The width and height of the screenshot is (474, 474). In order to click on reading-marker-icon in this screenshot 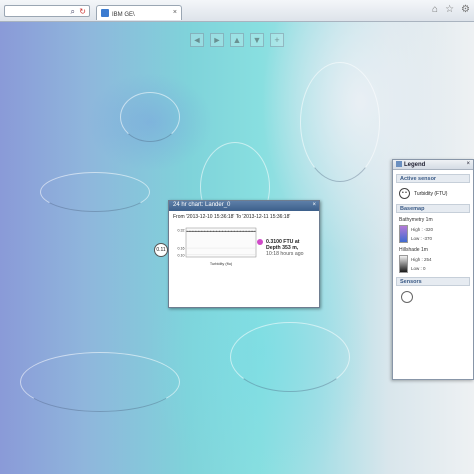, I will do `click(260, 242)`.